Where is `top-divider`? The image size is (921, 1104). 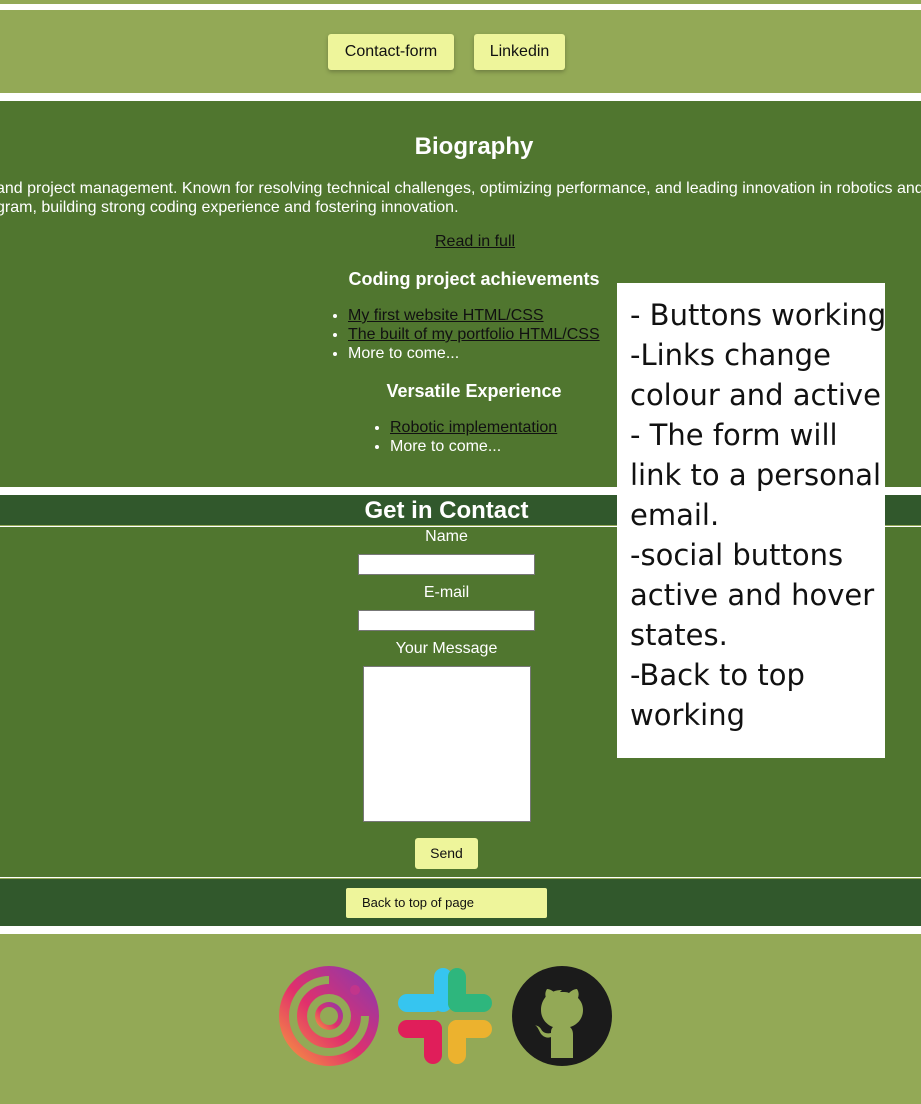 top-divider is located at coordinates (460, 2).